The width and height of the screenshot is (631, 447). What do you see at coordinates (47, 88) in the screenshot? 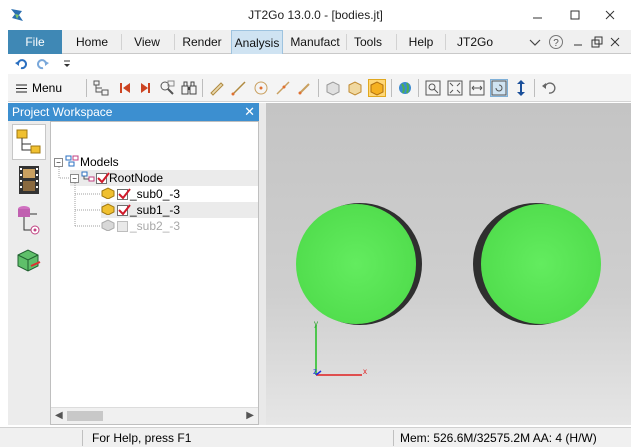
I see `menu-label: Menu` at bounding box center [47, 88].